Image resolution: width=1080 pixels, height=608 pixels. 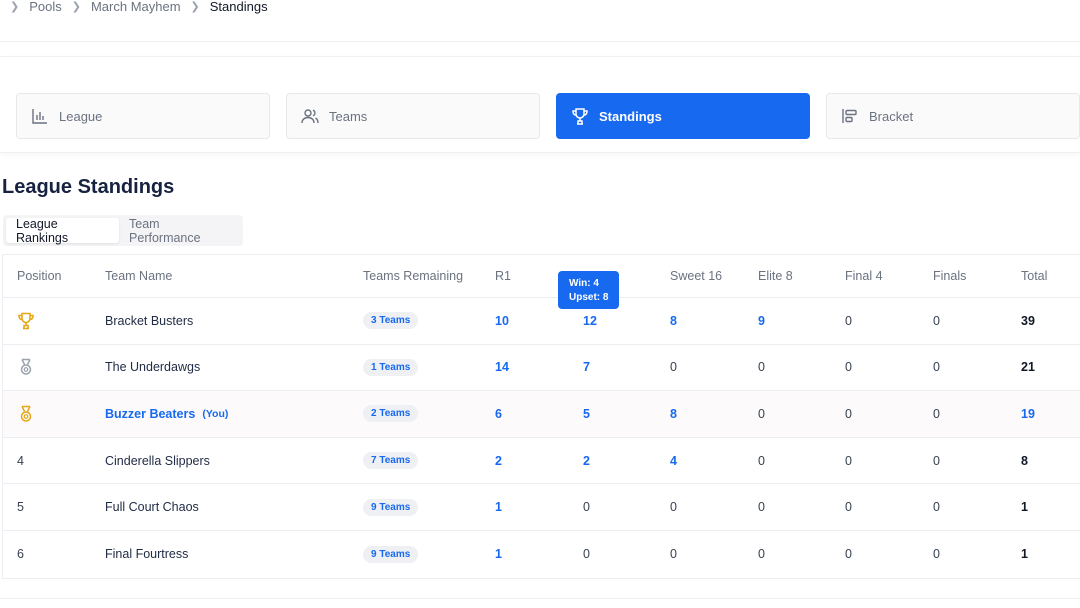 What do you see at coordinates (850, 116) in the screenshot?
I see `bracket-icon` at bounding box center [850, 116].